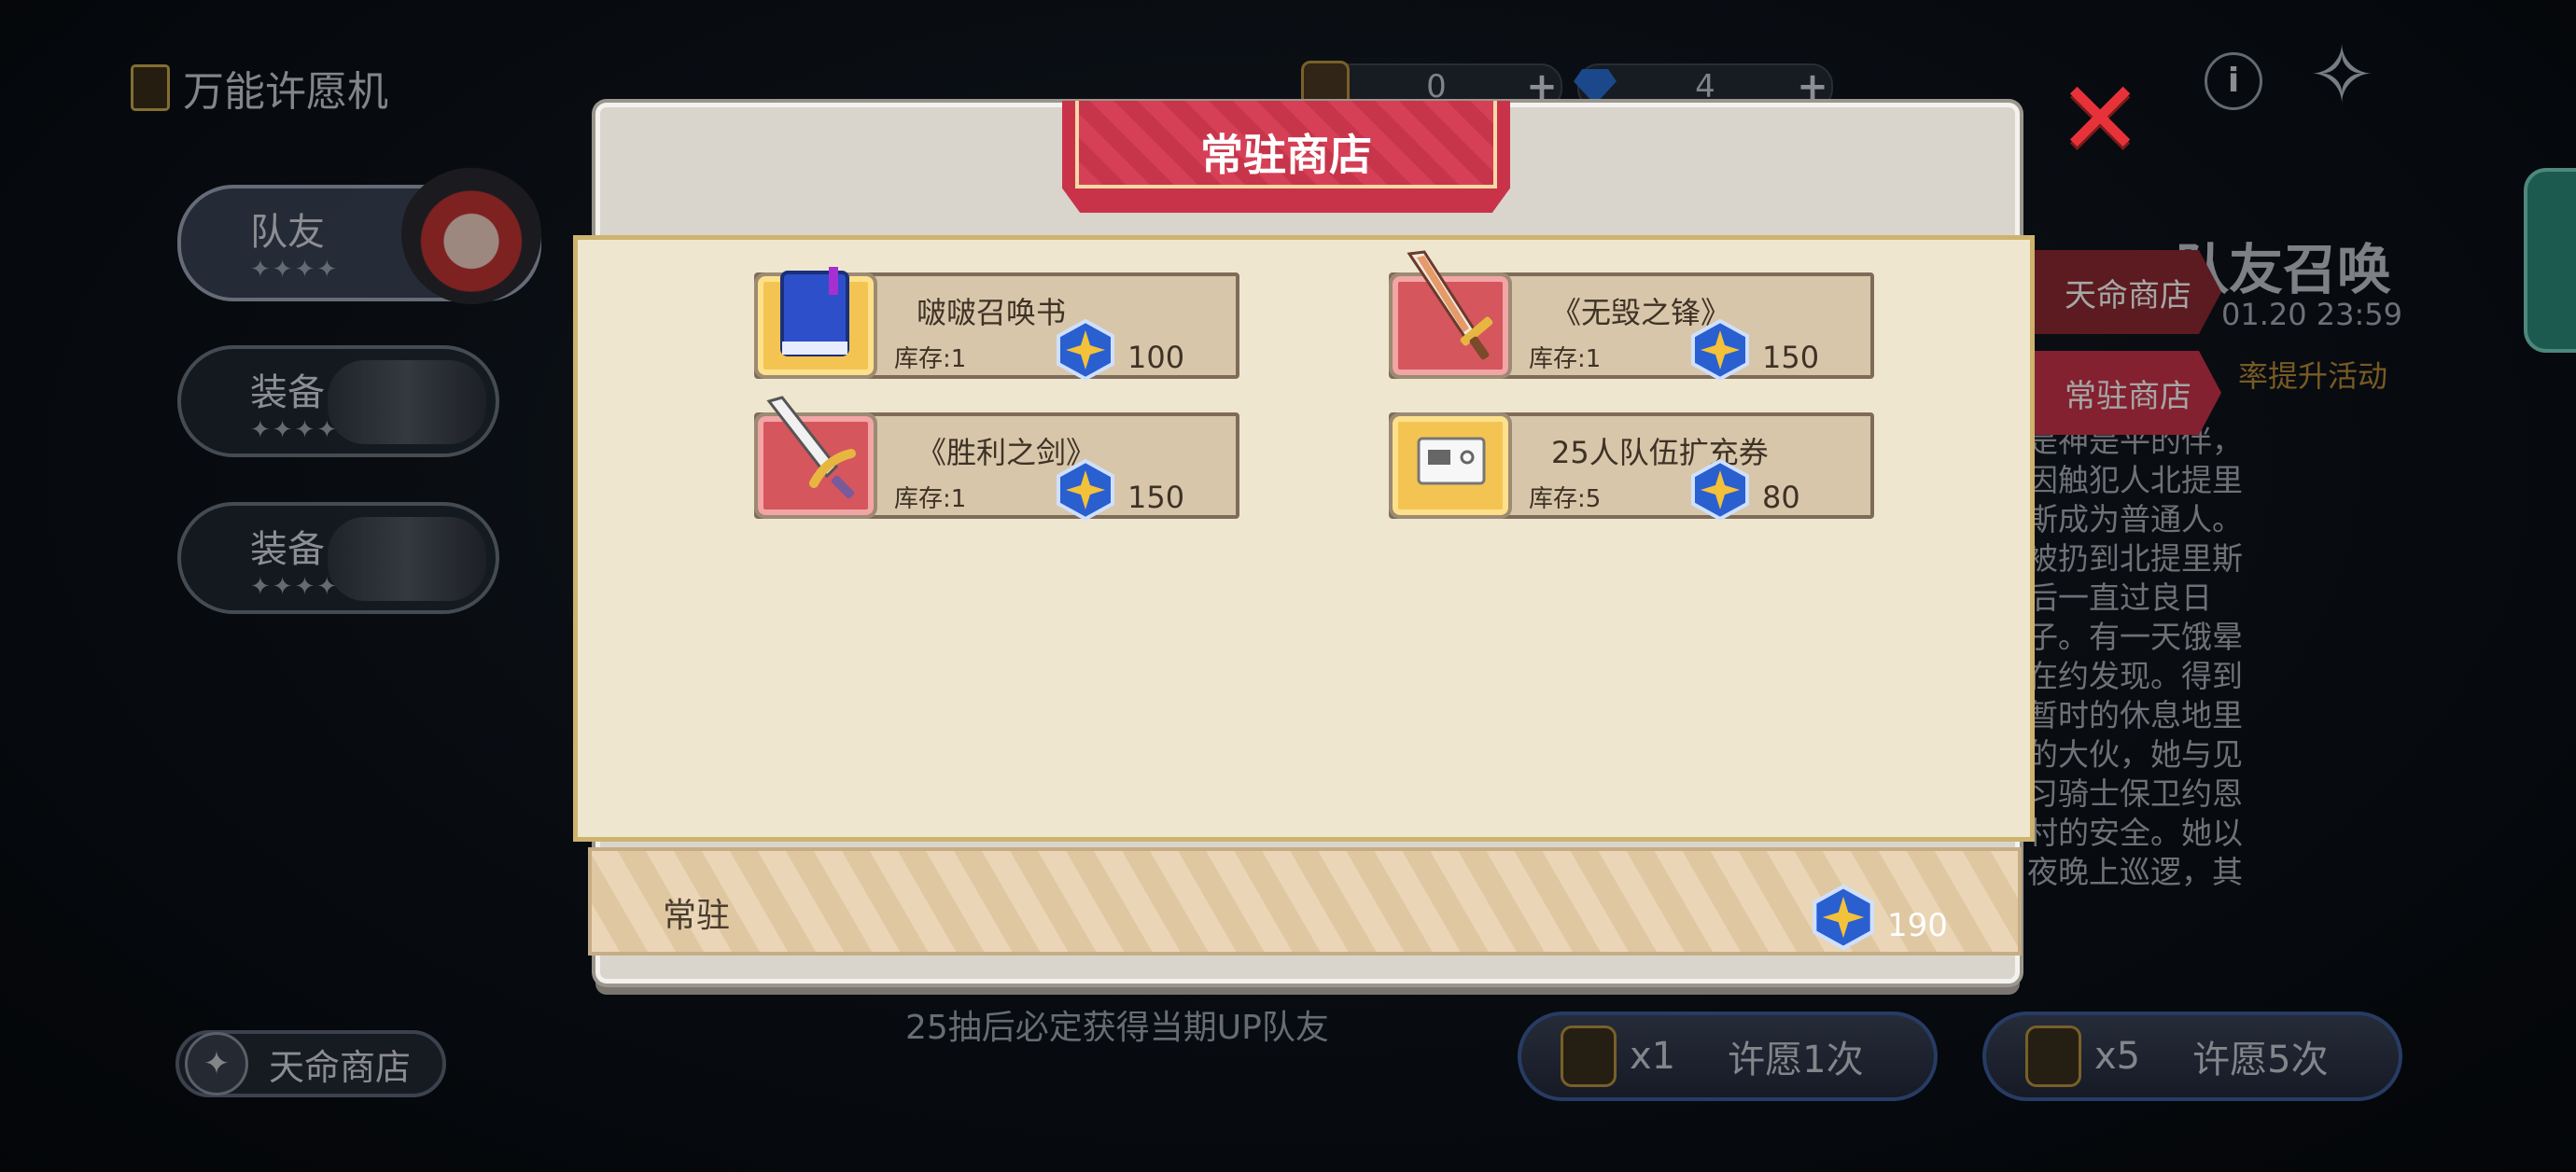 The image size is (2576, 1172). Describe the element at coordinates (996, 324) in the screenshot. I see `shop-item: 啵啵召唤书 库存:1 100` at that location.